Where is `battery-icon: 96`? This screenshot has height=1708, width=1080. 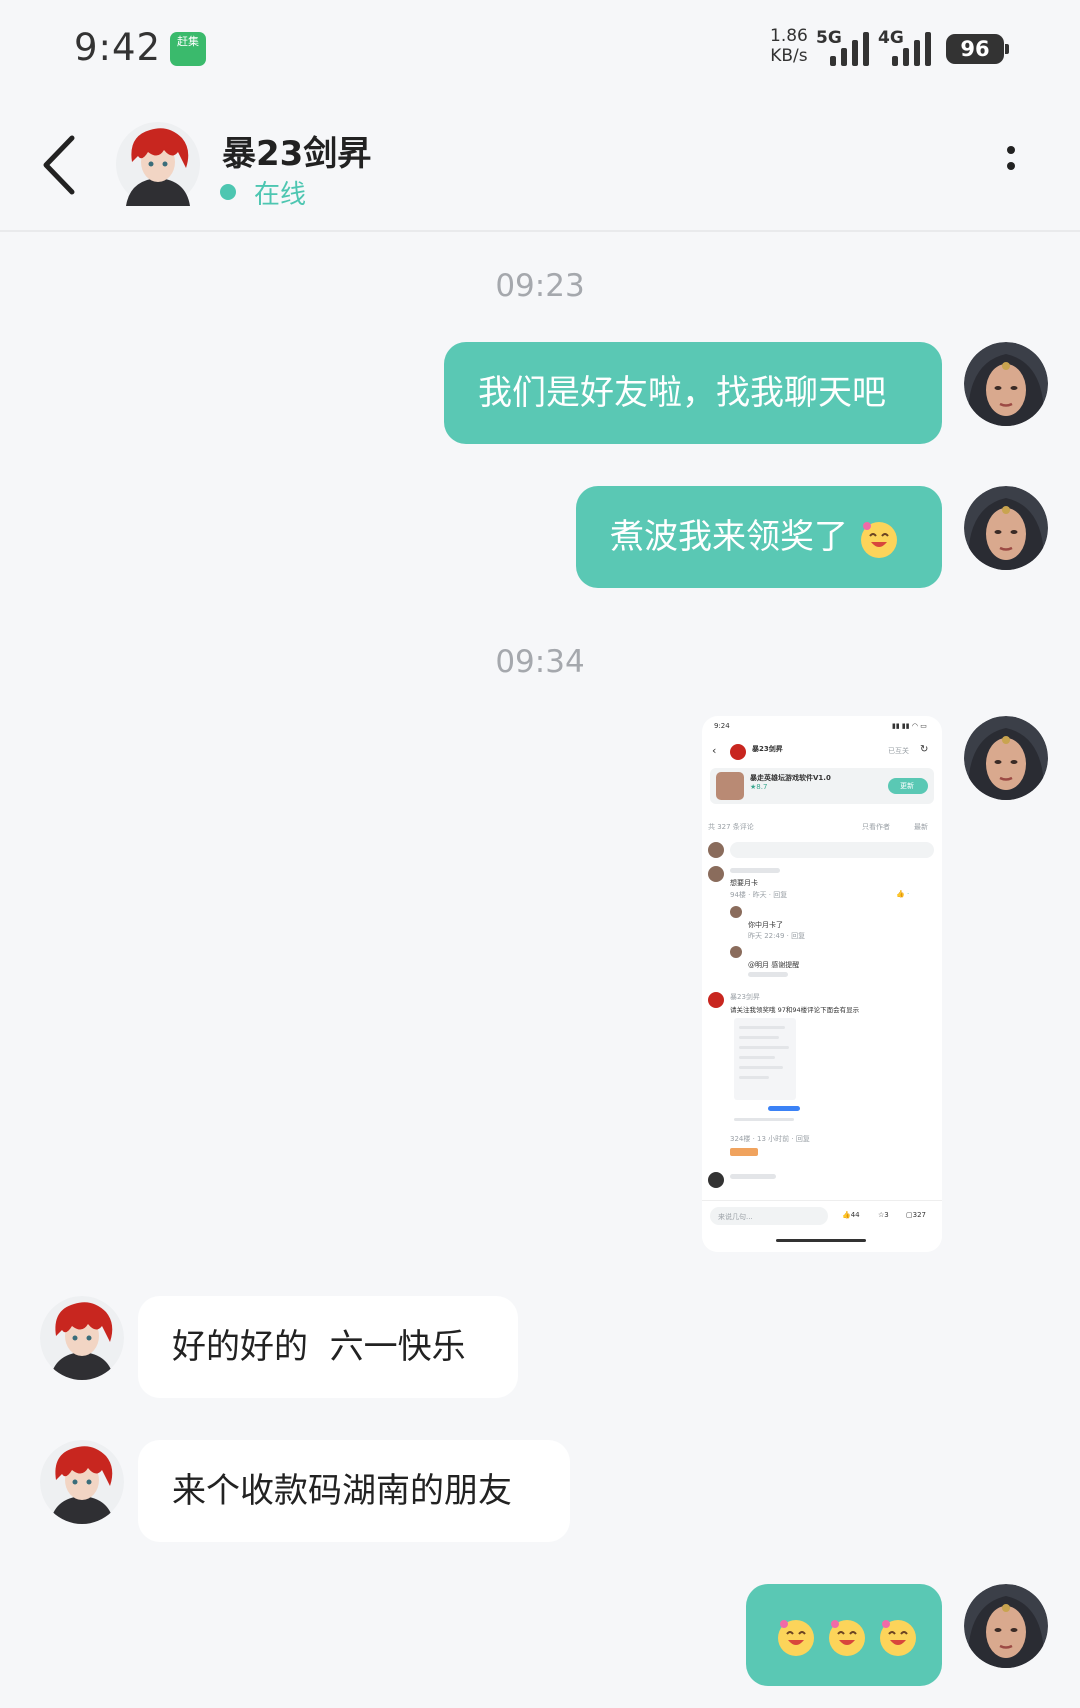 battery-icon: 96 is located at coordinates (977, 49).